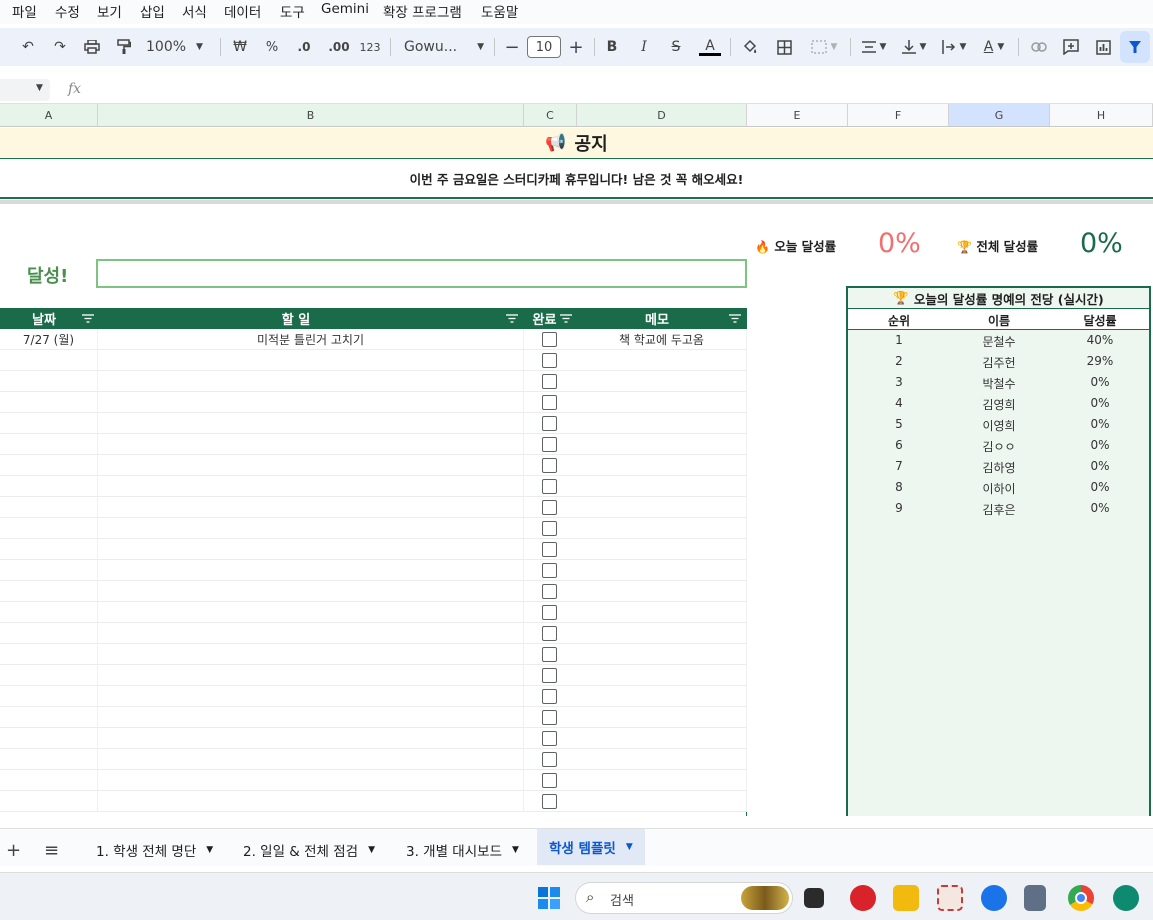  Describe the element at coordinates (550, 318) in the screenshot. I see `header-done: 완료` at that location.